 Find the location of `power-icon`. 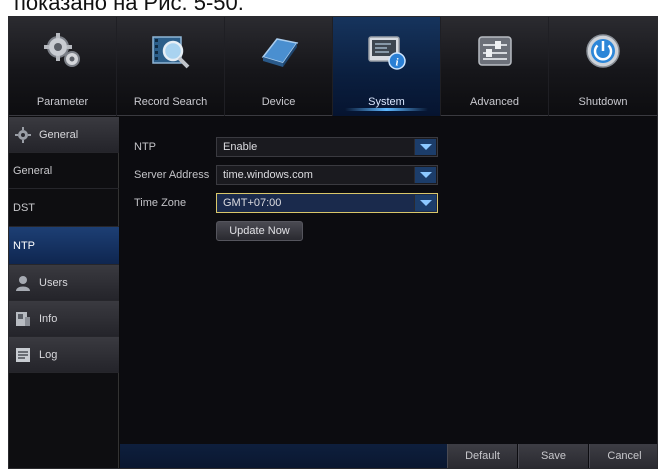

power-icon is located at coordinates (603, 51).